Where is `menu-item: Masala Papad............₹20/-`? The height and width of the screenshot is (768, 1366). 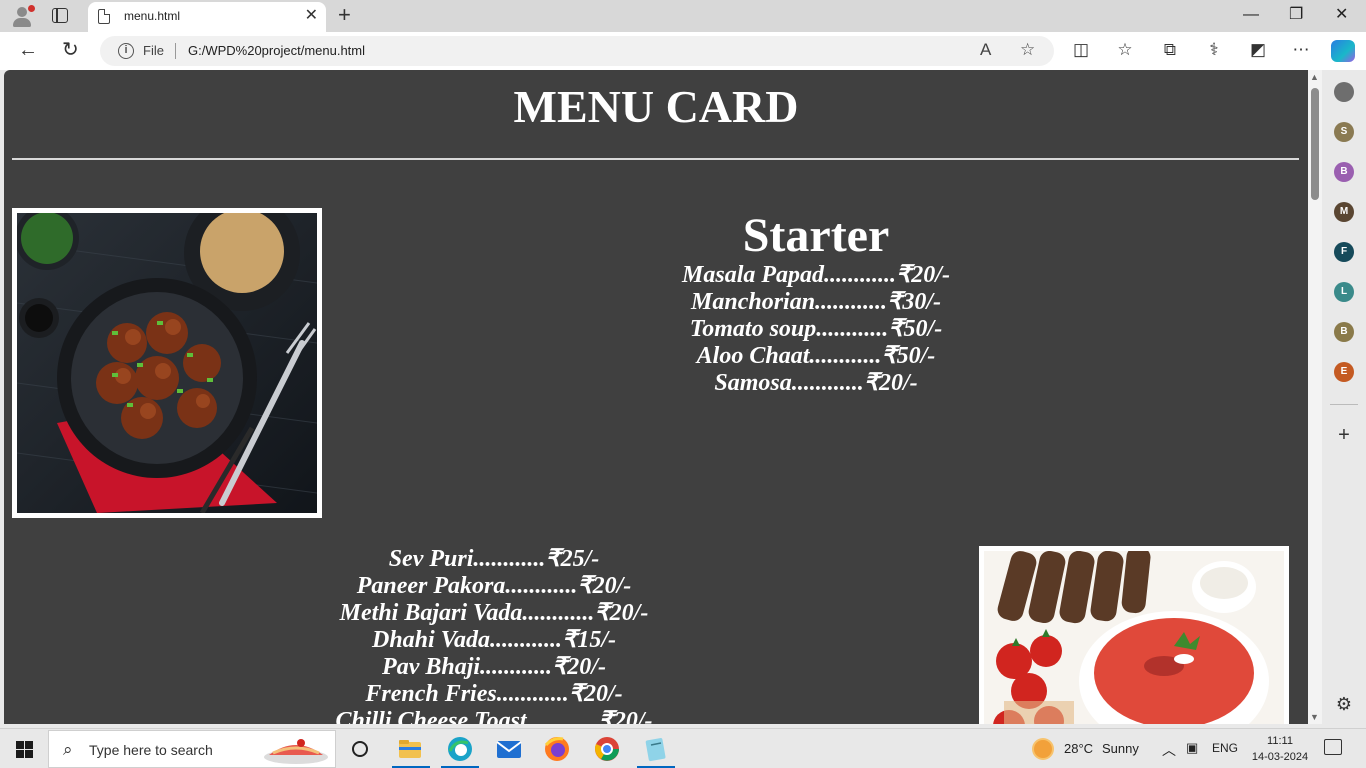 menu-item: Masala Papad............₹20/- is located at coordinates (816, 275).